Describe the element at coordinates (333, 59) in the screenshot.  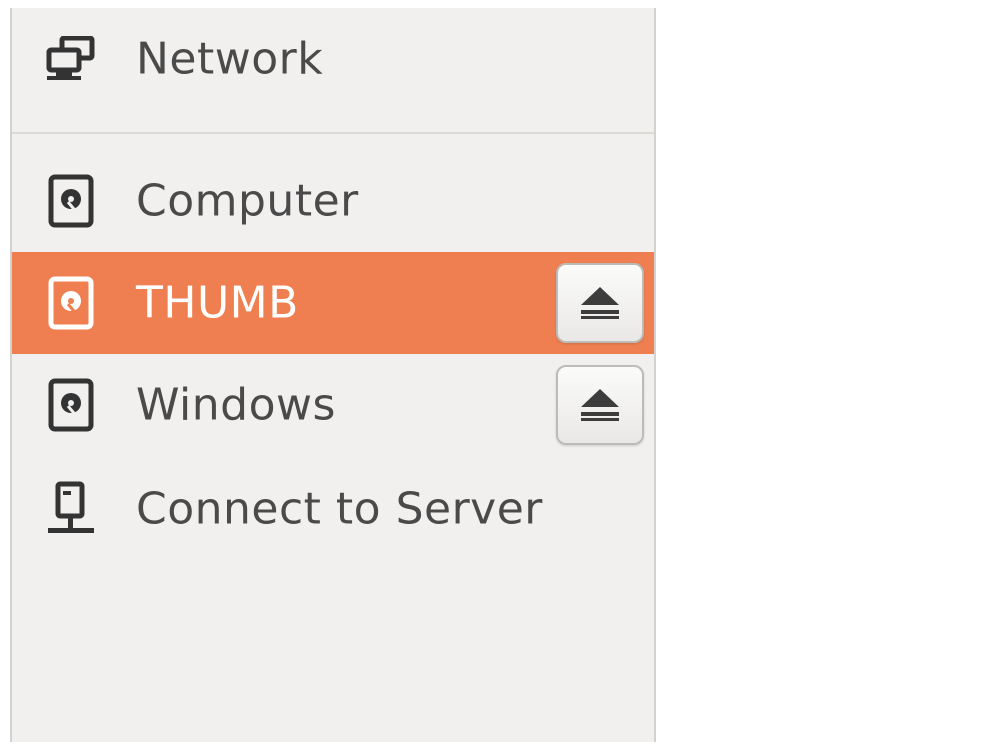
I see `sidebar-item-network: Network` at that location.